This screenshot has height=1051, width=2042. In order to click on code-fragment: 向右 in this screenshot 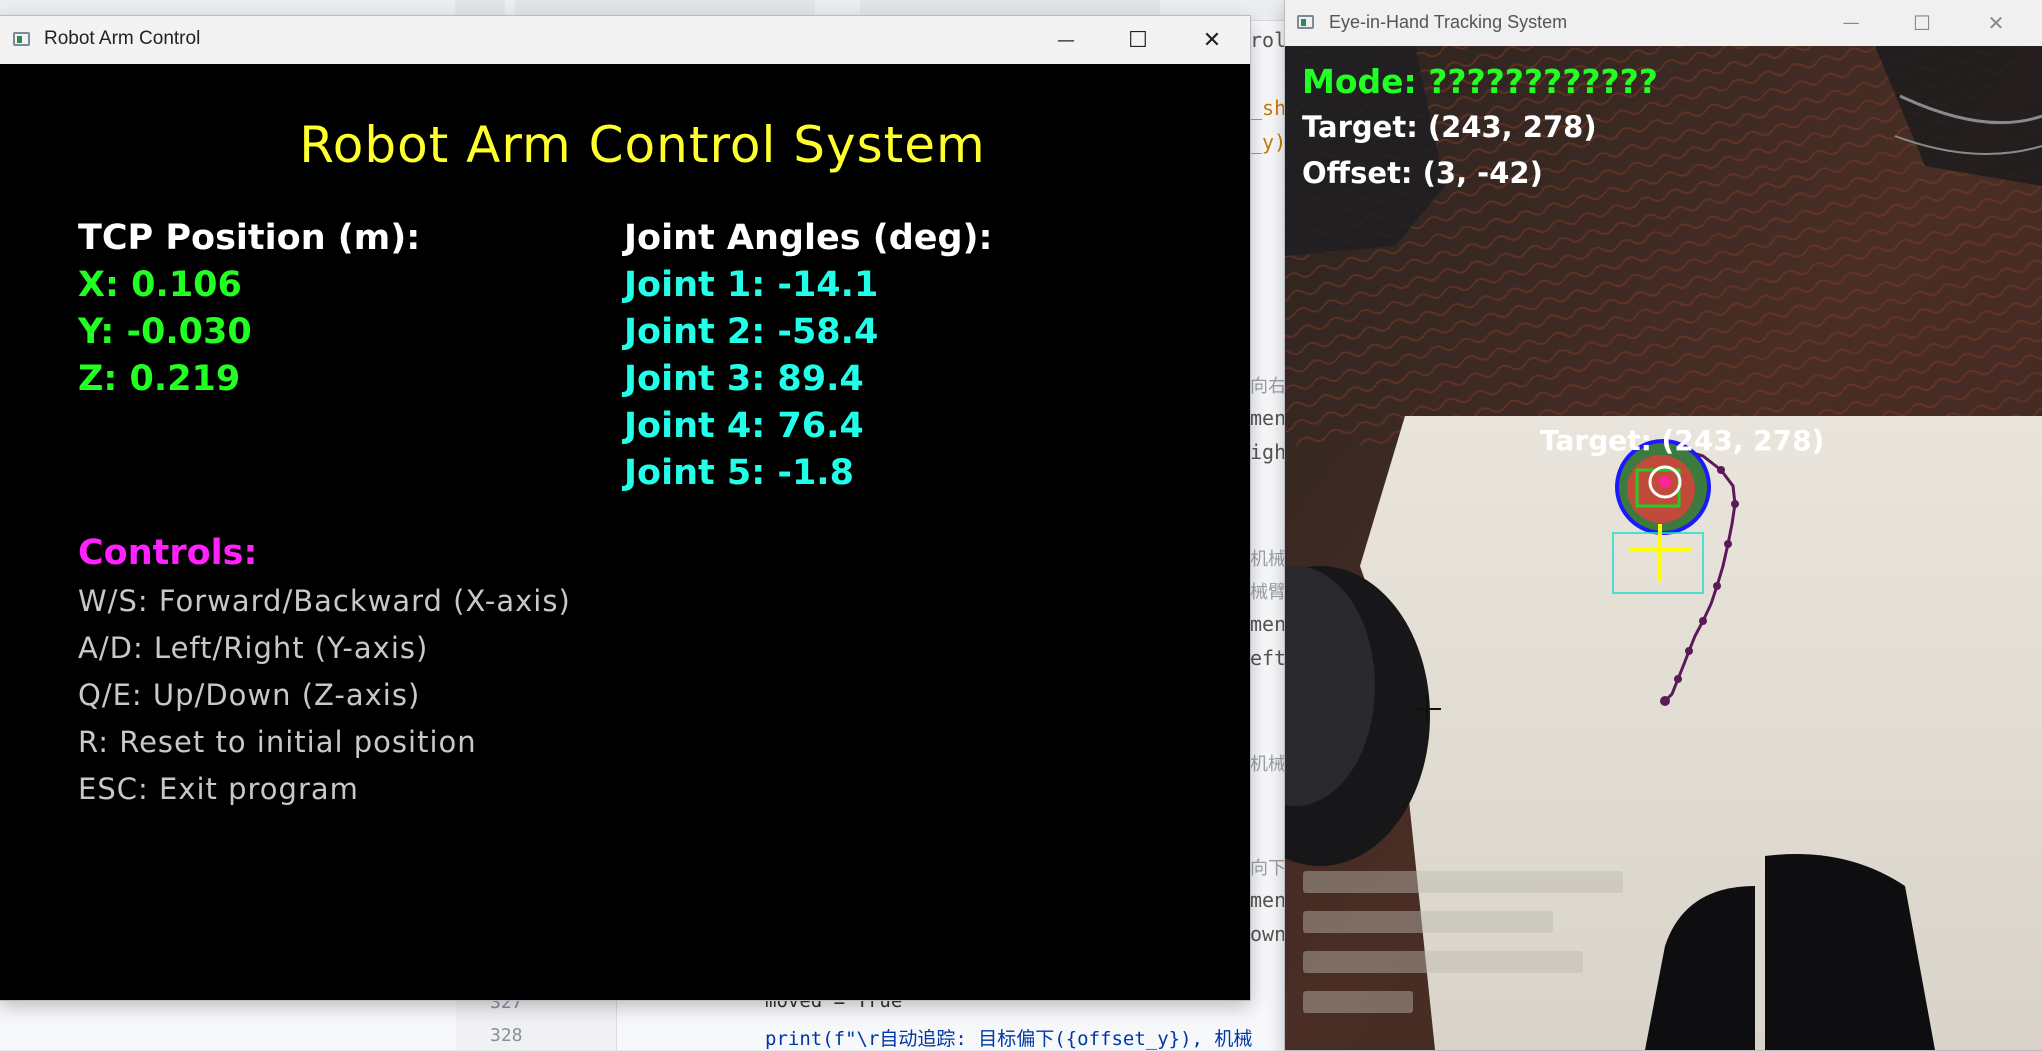, I will do `click(1268, 386)`.